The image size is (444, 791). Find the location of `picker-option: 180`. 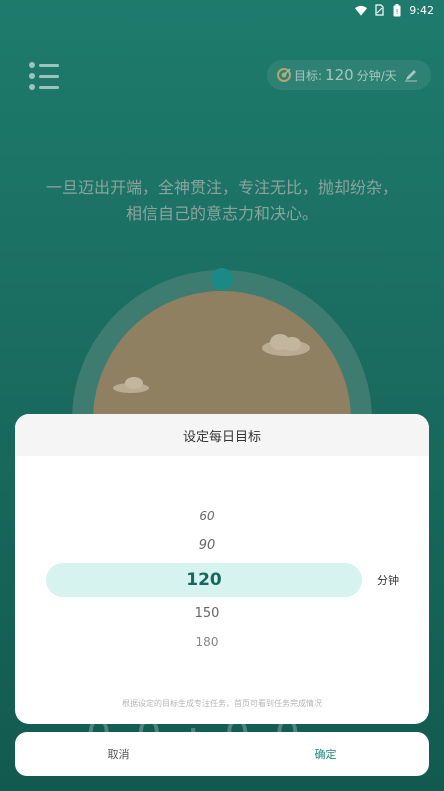

picker-option: 180 is located at coordinates (207, 642).